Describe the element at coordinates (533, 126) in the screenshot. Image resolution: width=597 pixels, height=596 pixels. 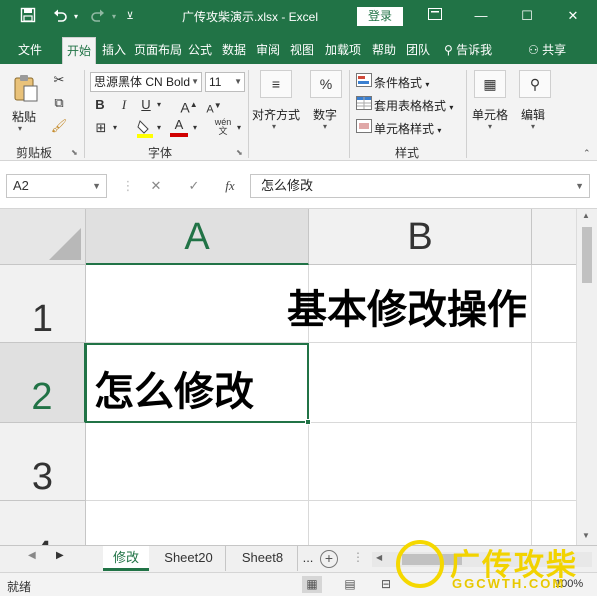
I see `editing-dropdown-icon: ▾` at that location.